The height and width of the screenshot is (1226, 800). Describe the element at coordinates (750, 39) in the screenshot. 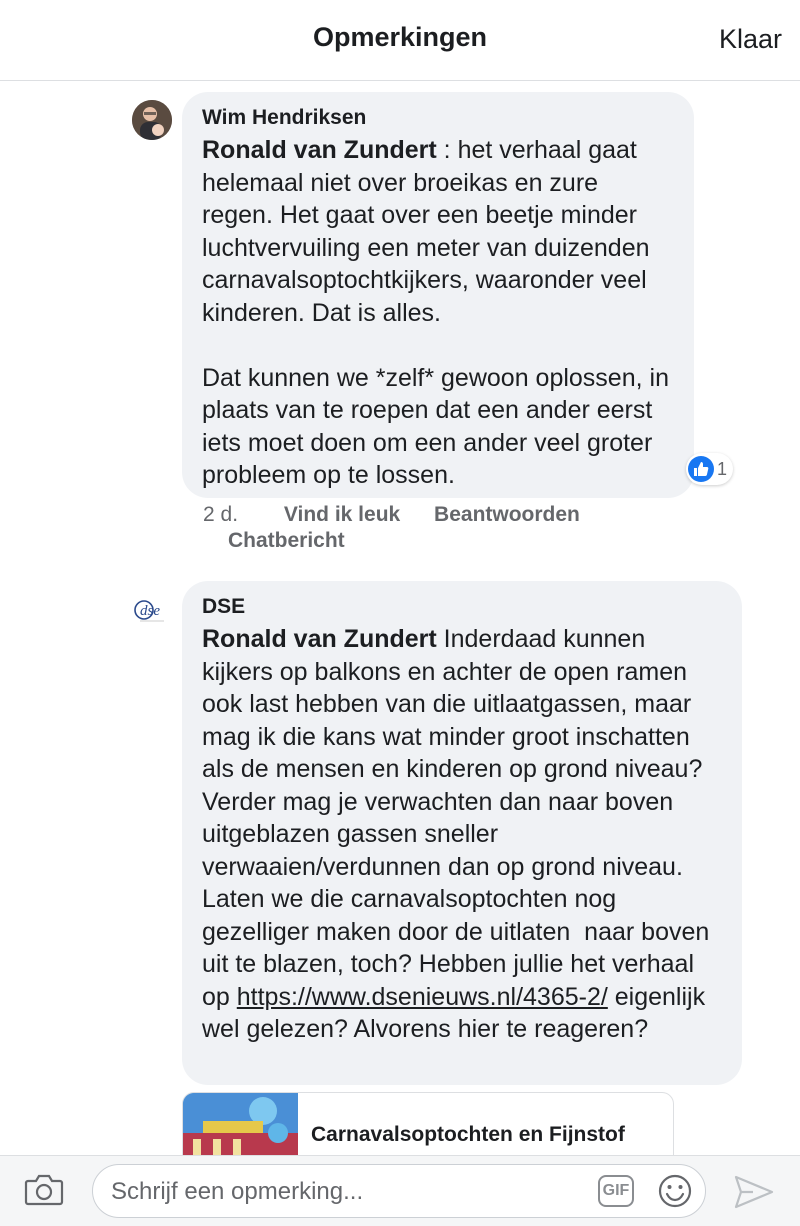

I see `done-button: Klaar` at that location.